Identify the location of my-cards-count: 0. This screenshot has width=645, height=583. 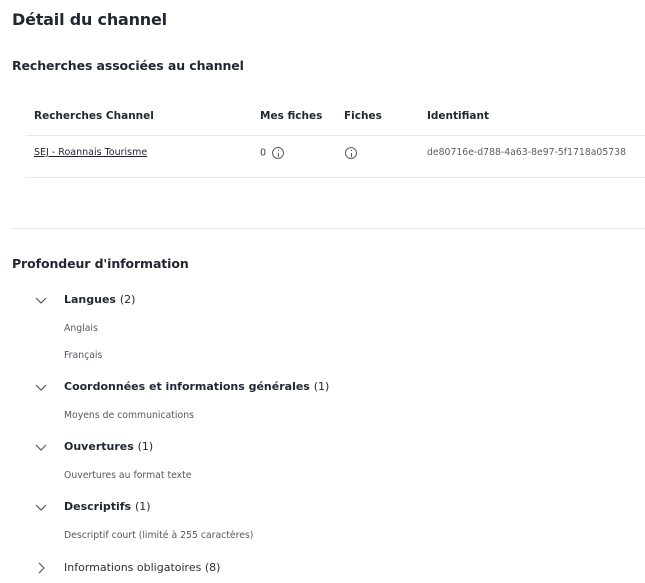
(263, 153).